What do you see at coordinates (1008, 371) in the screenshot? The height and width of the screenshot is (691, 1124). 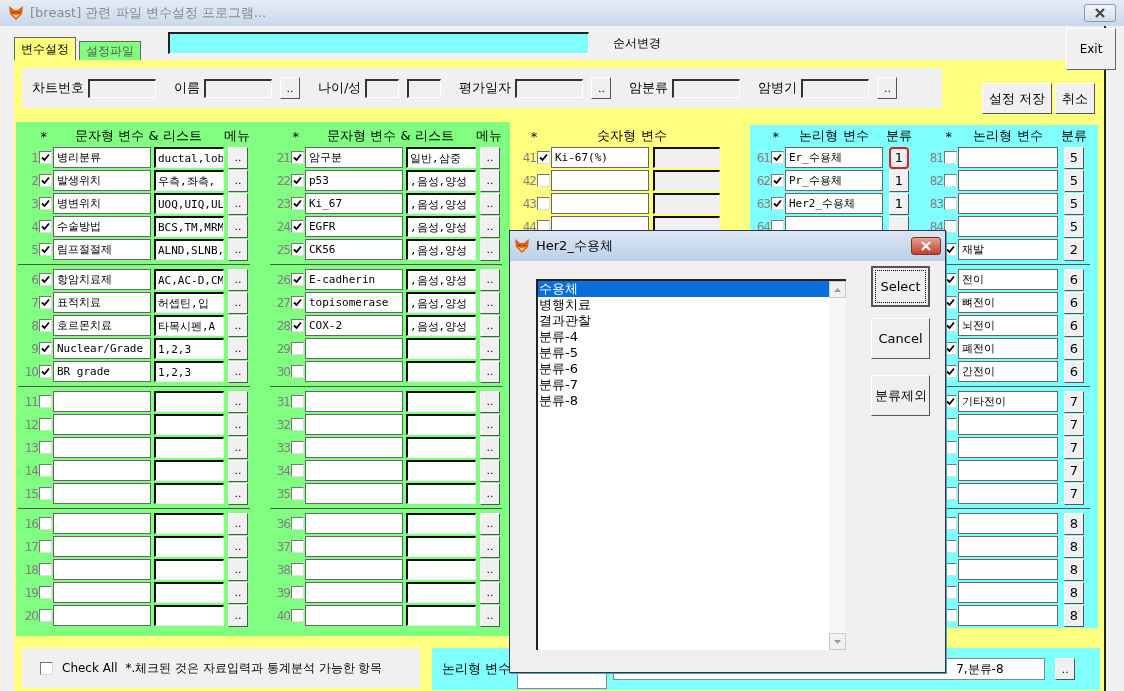 I see `name-field: 간전이` at bounding box center [1008, 371].